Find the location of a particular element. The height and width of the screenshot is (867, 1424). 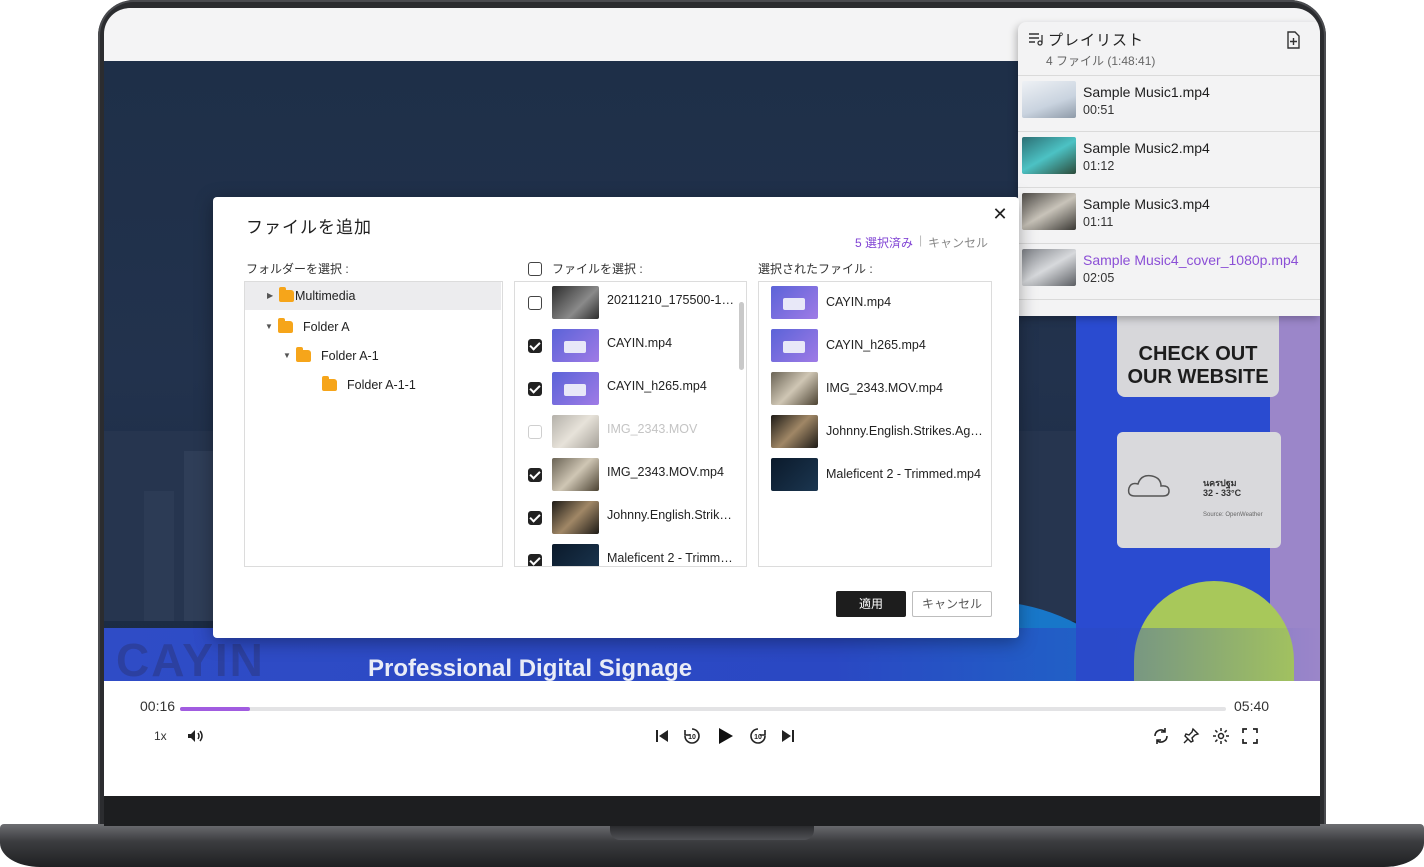

selected-files-label: 選択されたファイル : is located at coordinates (815, 269).